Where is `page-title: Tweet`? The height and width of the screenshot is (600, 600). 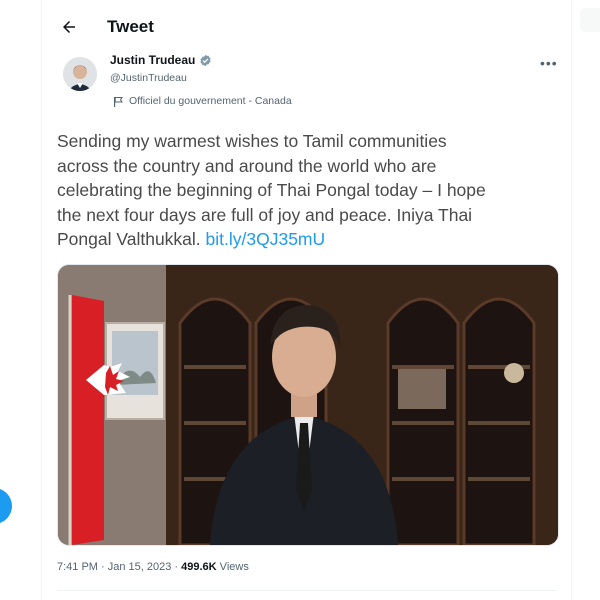 page-title: Tweet is located at coordinates (130, 26).